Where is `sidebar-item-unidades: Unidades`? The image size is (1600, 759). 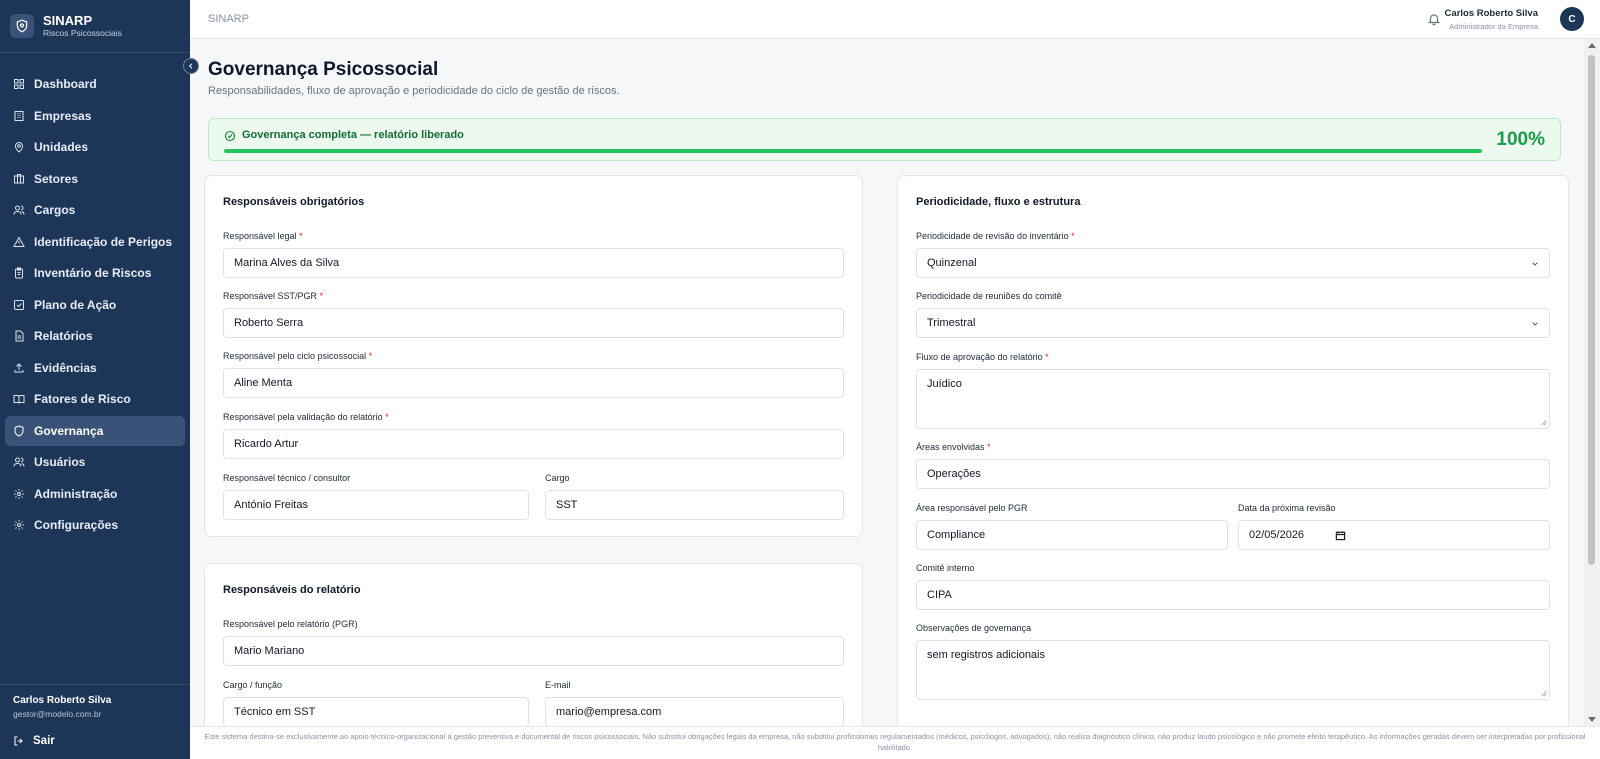 sidebar-item-unidades: Unidades is located at coordinates (95, 147).